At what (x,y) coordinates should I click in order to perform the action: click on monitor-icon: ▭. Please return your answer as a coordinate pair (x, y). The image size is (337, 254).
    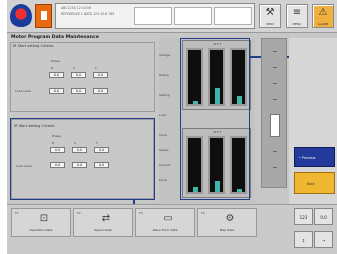
    Looking at the image, I should click on (168, 218).